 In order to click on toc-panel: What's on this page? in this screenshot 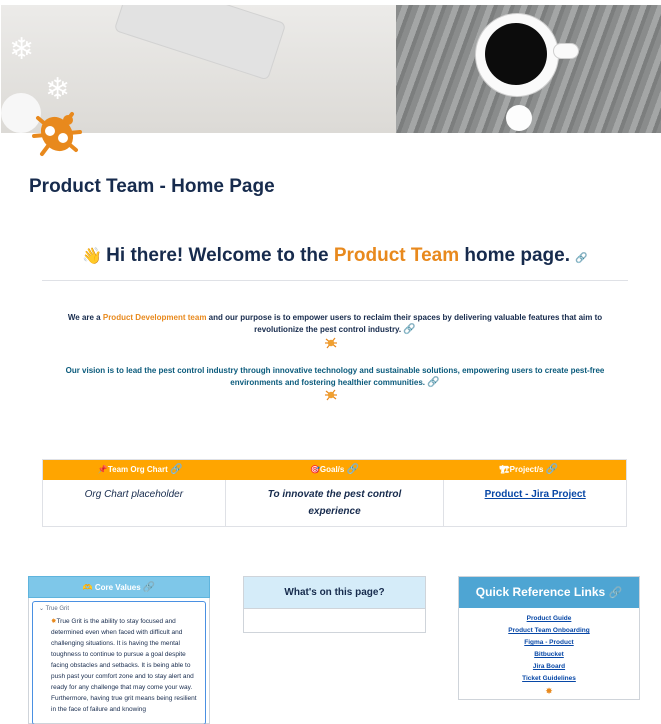, I will do `click(334, 604)`.